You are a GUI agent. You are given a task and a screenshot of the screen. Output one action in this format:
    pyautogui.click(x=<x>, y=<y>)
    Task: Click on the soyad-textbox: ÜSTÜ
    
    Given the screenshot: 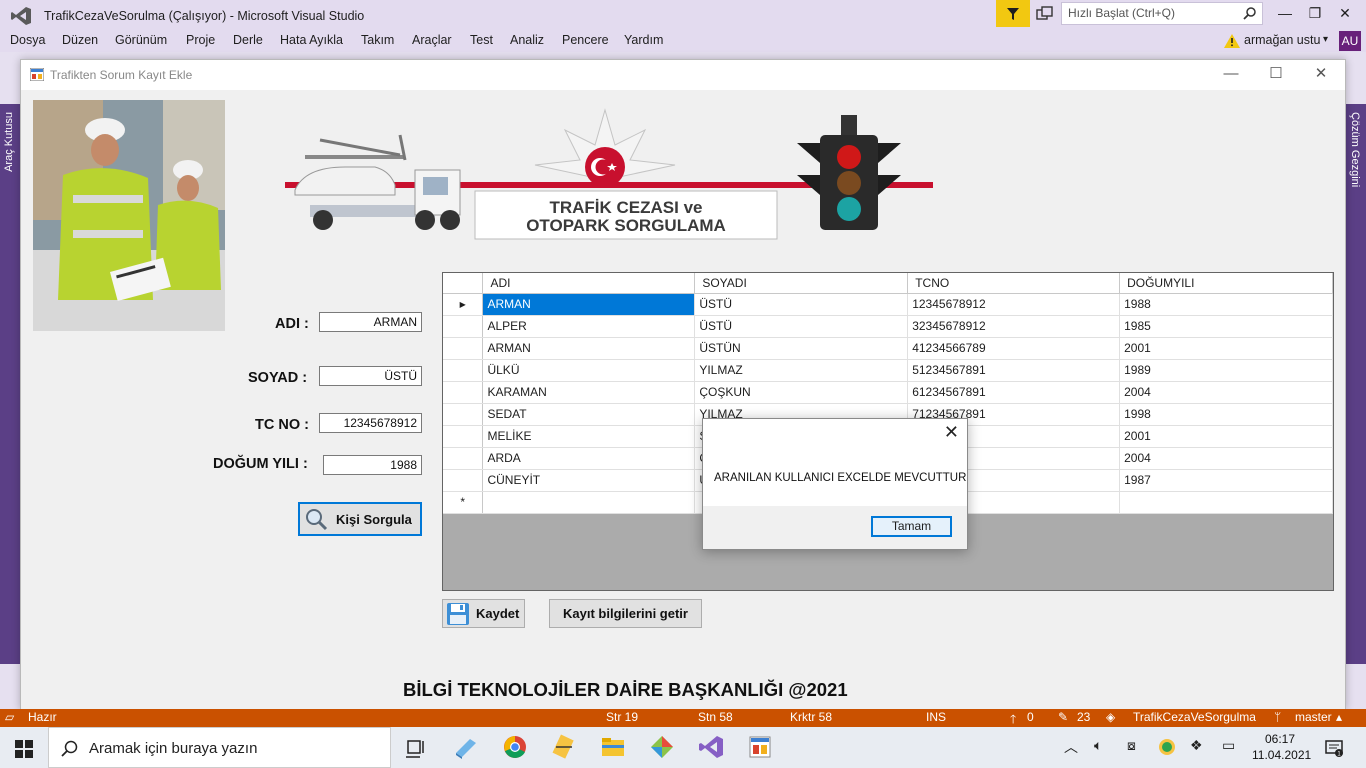 What is the action you would take?
    pyautogui.click(x=370, y=376)
    